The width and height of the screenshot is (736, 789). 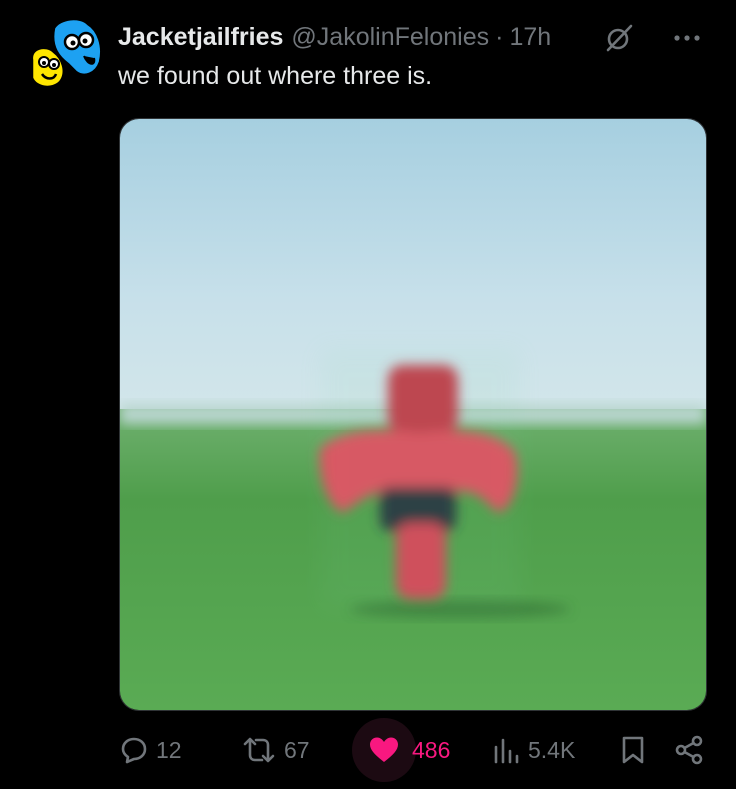 What do you see at coordinates (431, 749) in the screenshot?
I see `like-count: 486` at bounding box center [431, 749].